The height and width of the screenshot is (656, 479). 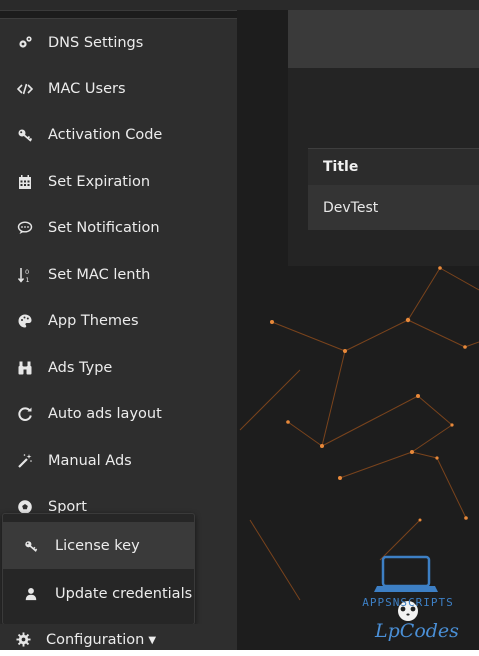 I want to click on menu-item-license-key: License key, so click(x=98, y=545).